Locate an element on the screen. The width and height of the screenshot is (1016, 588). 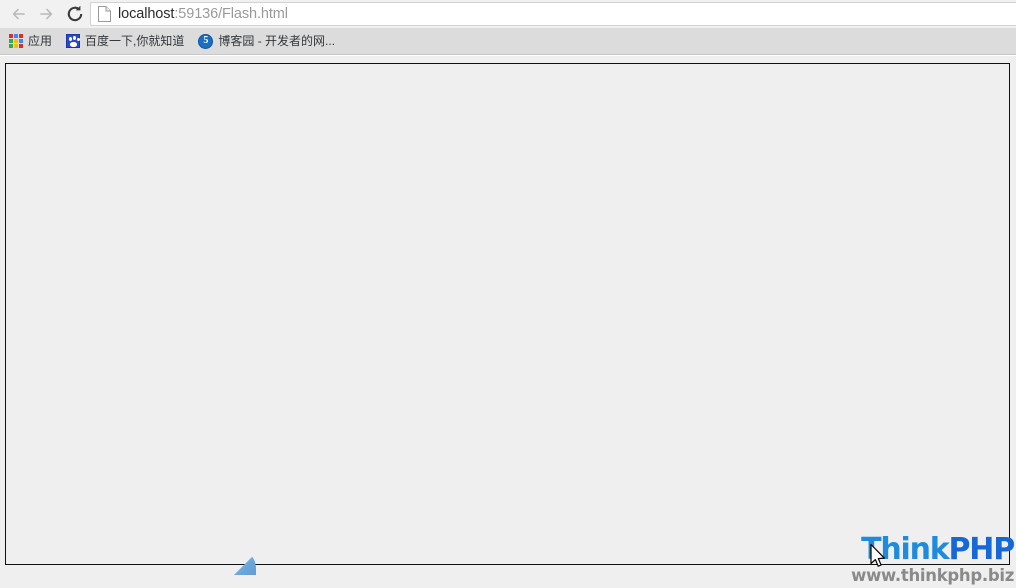
bookmark-apps-label: 应用 is located at coordinates (40, 41).